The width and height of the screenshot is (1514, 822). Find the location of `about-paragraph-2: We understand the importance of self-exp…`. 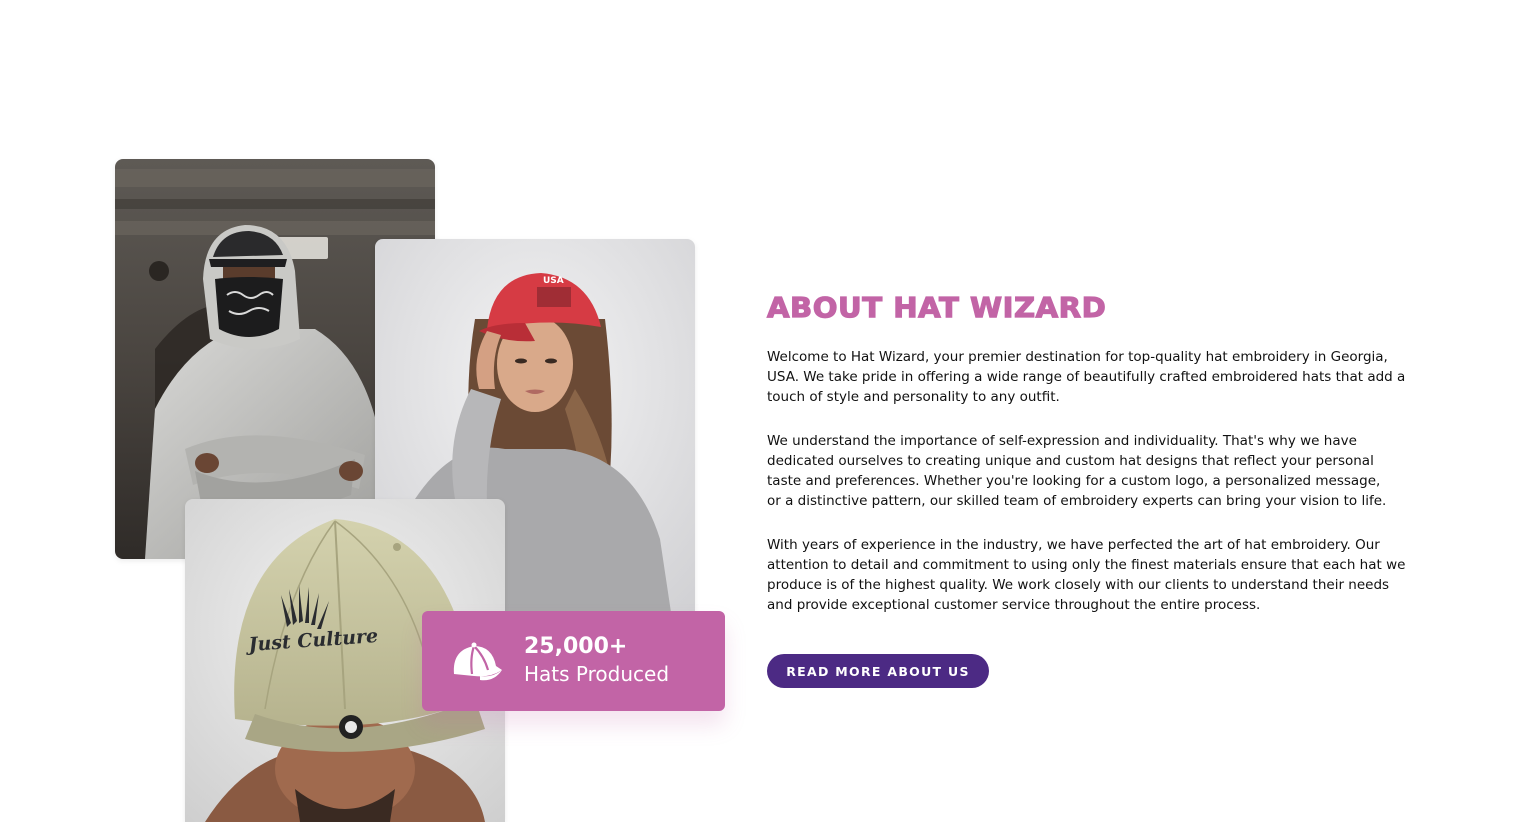

about-paragraph-2: We understand the importance of self-exp… is located at coordinates (1077, 471).